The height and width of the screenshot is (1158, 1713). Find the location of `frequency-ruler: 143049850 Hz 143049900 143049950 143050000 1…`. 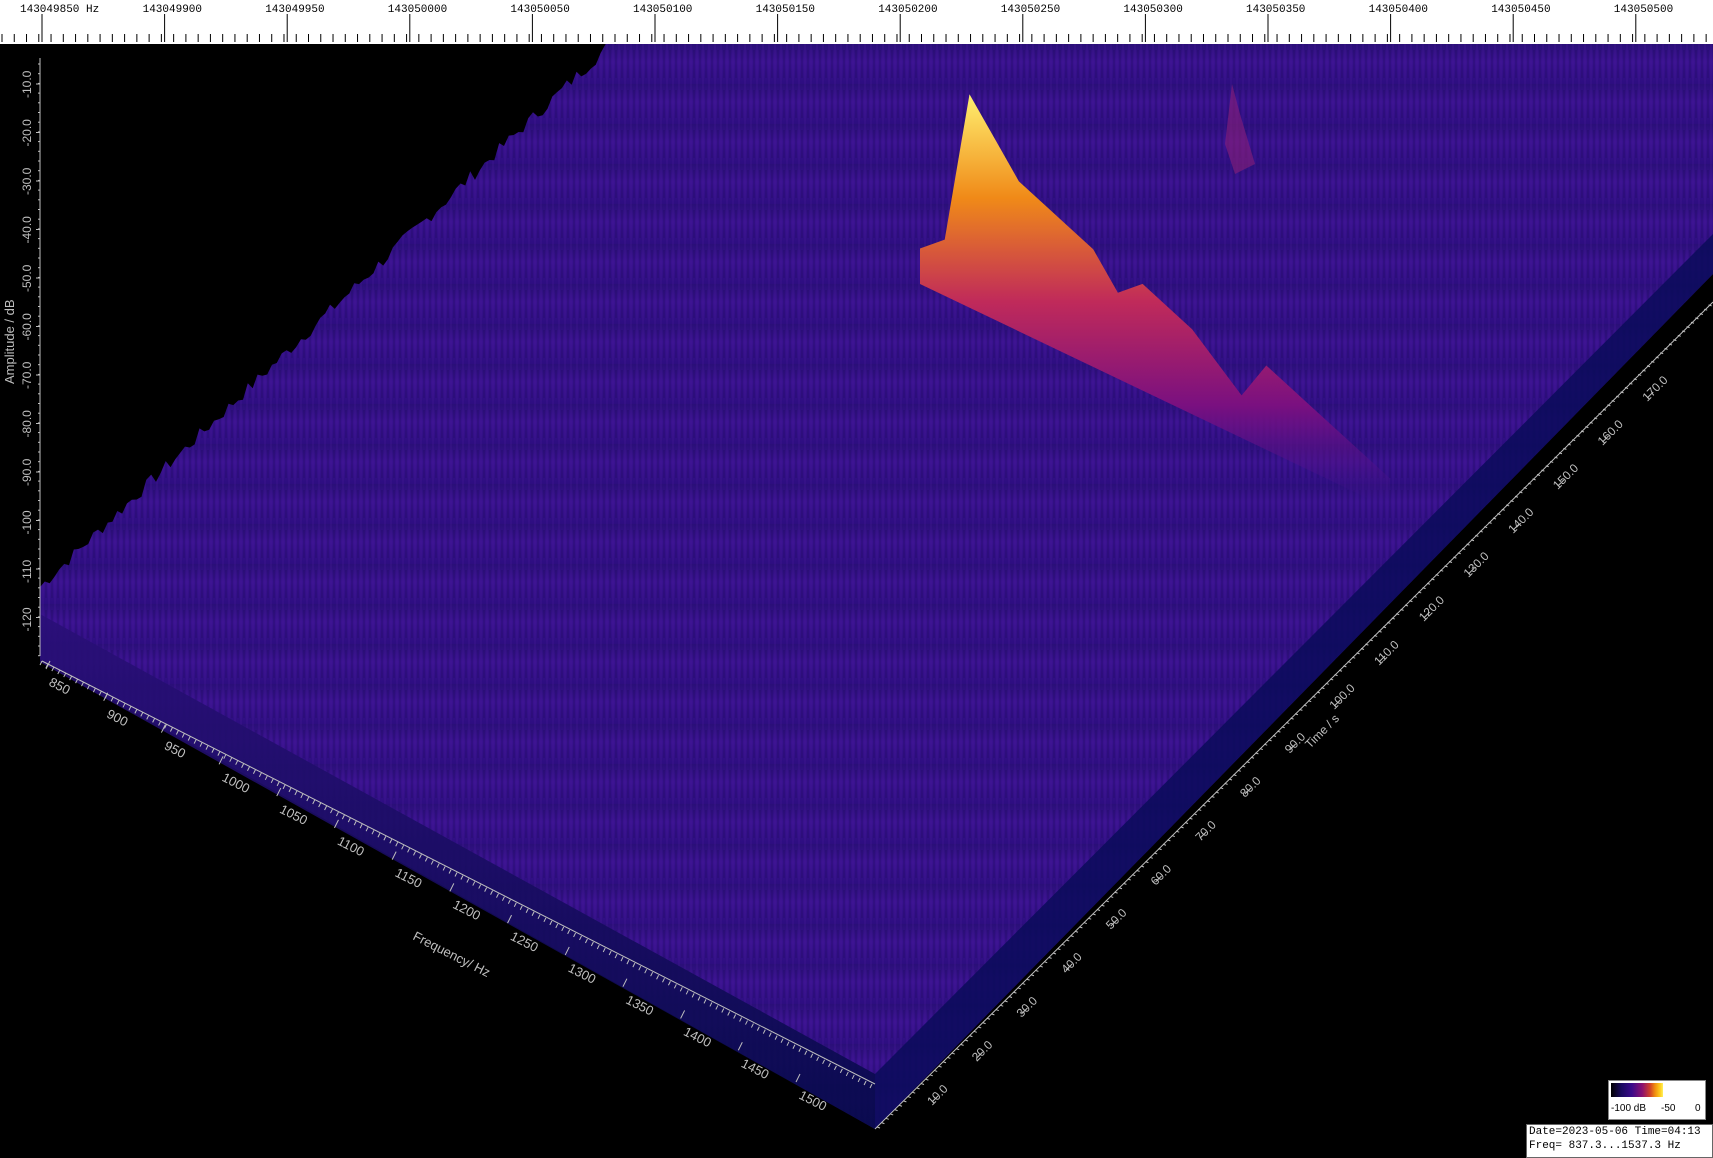

frequency-ruler: 143049850 Hz 143049900 143049950 143050000 1… is located at coordinates (856, 22).